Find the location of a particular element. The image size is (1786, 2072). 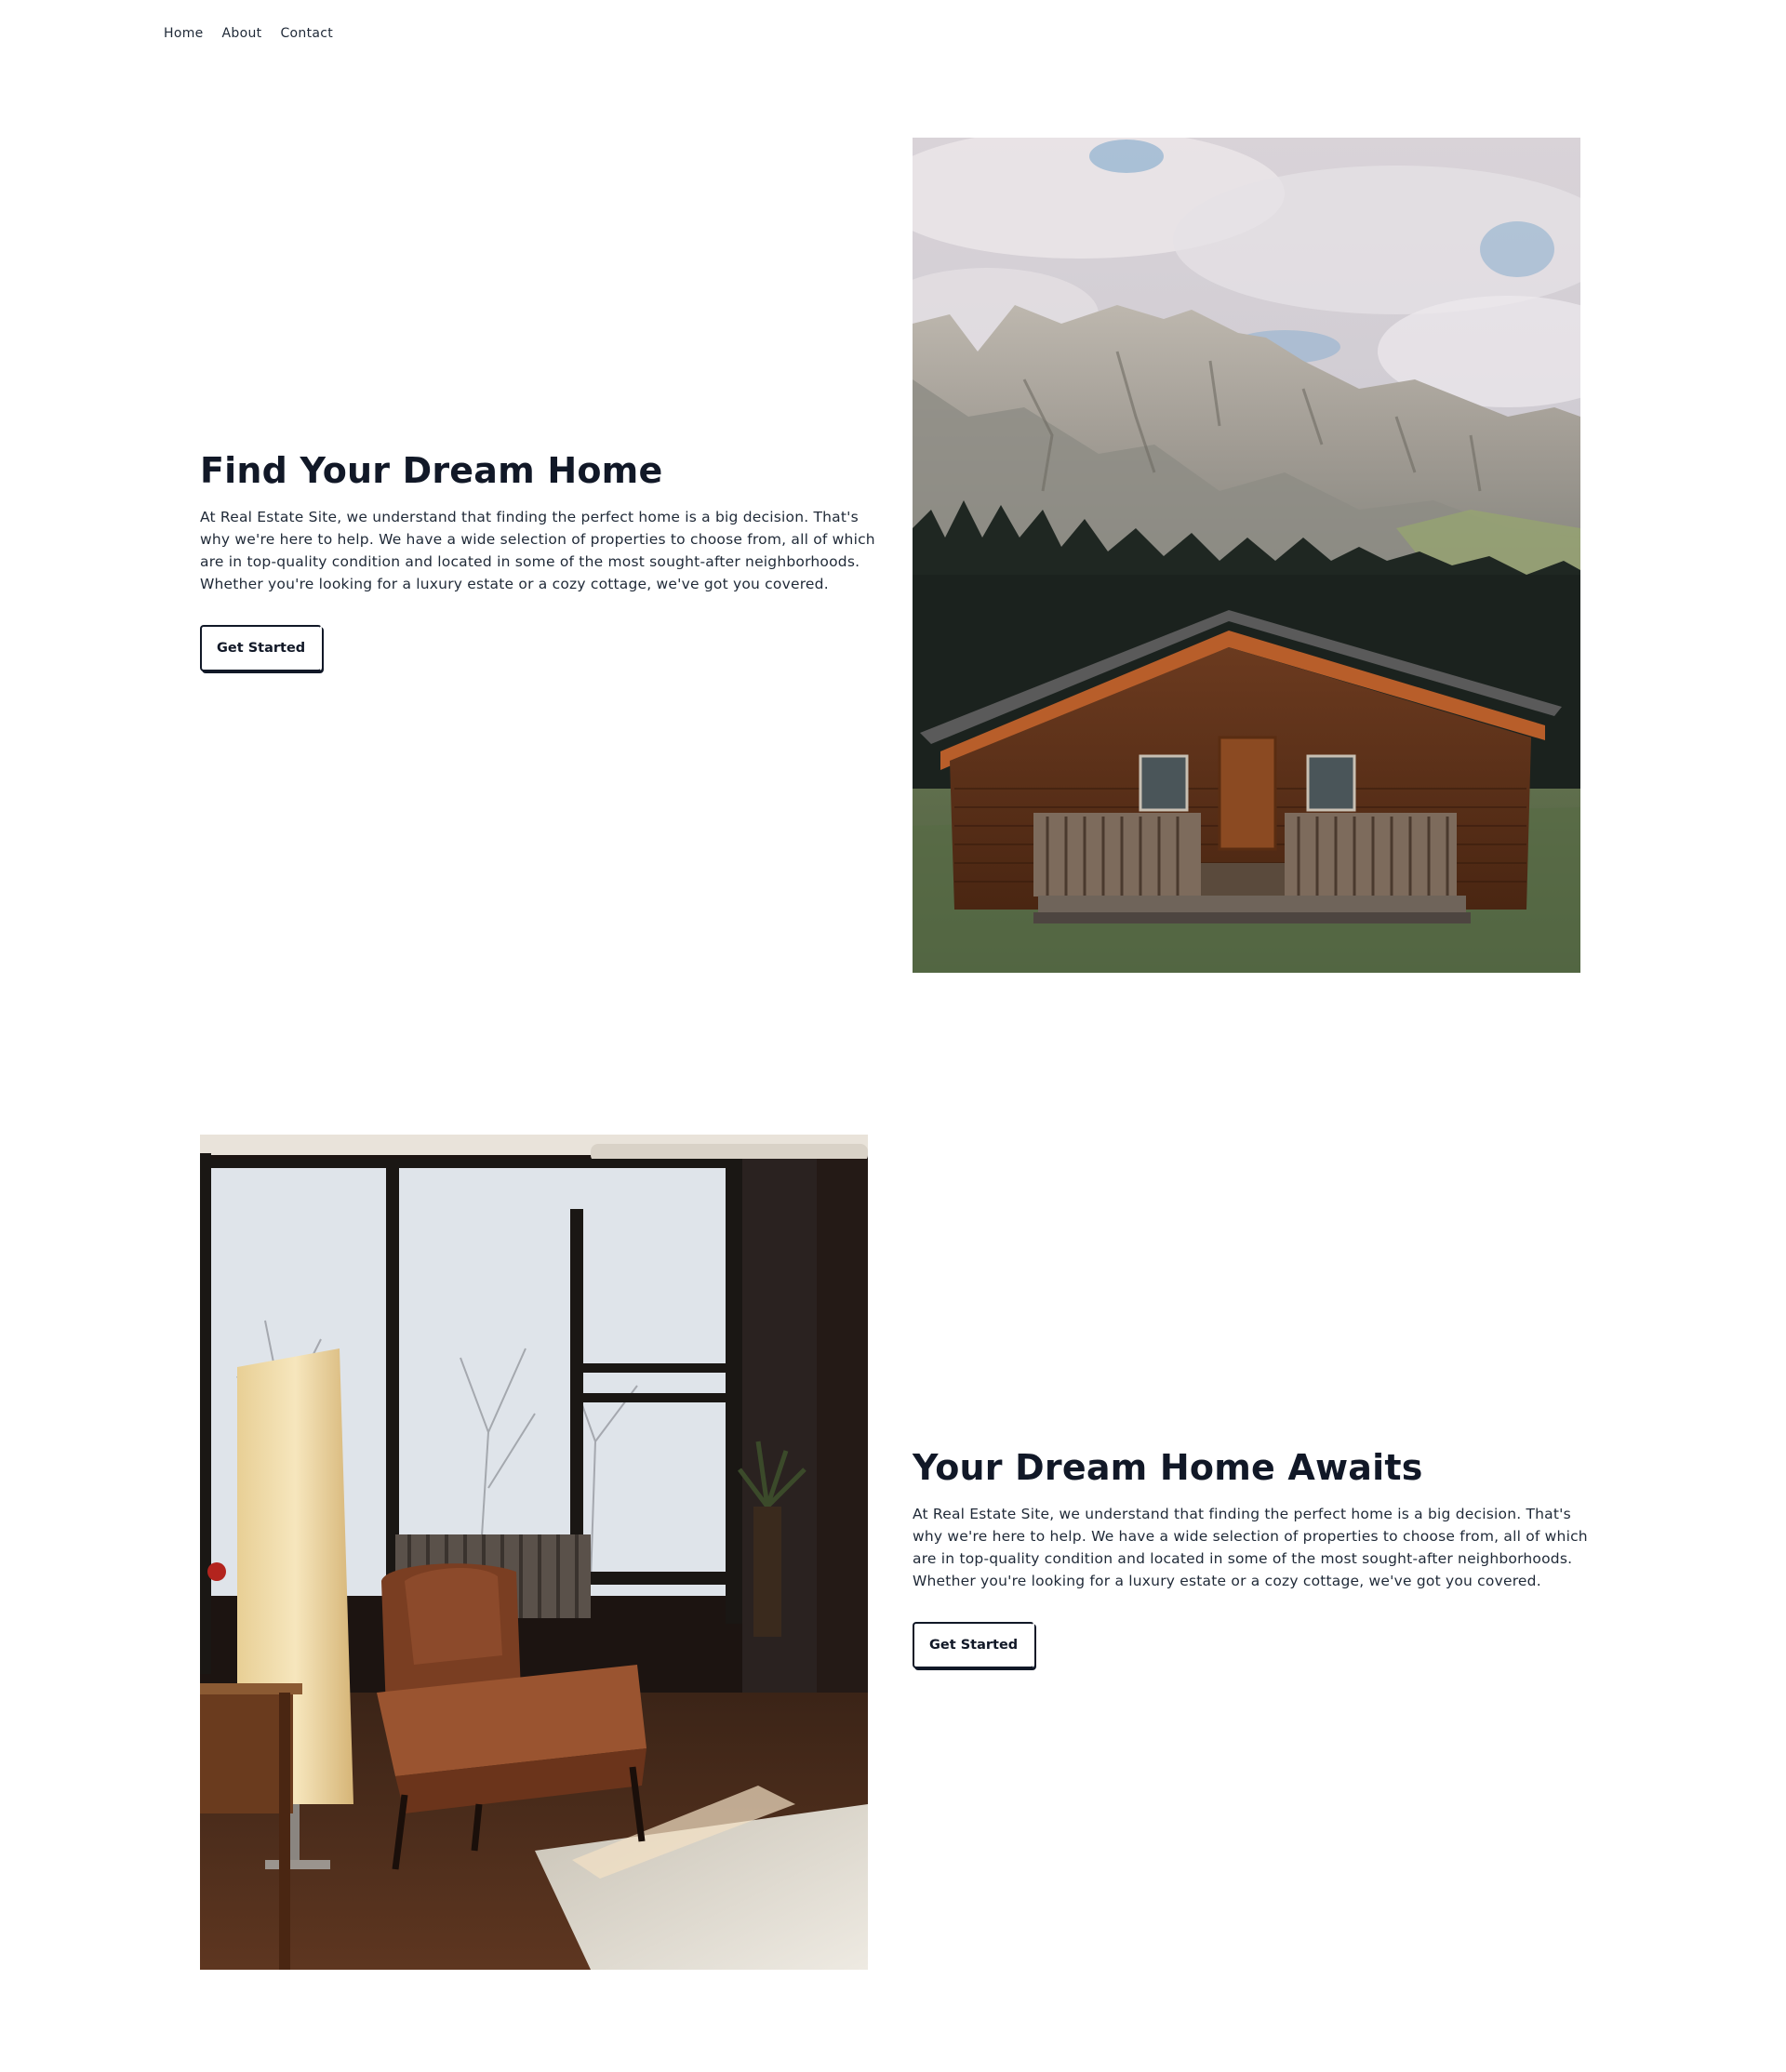

section-1-heading: Find Your Dream Home is located at coordinates (431, 470).